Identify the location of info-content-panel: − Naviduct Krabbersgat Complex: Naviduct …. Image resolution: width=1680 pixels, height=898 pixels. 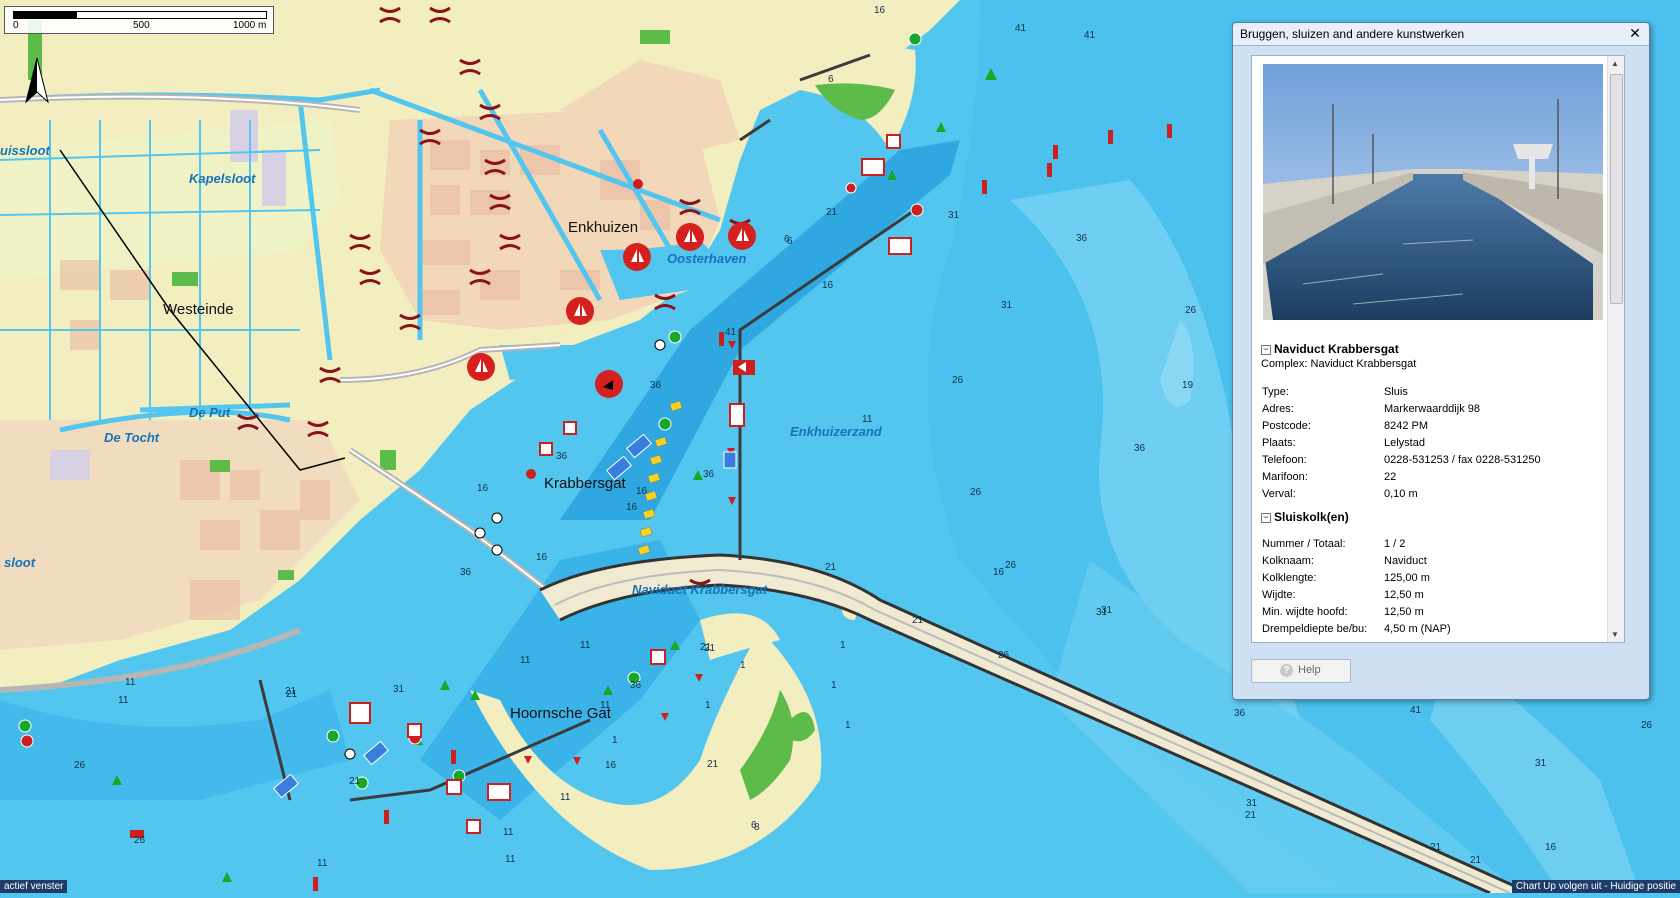
(1438, 349).